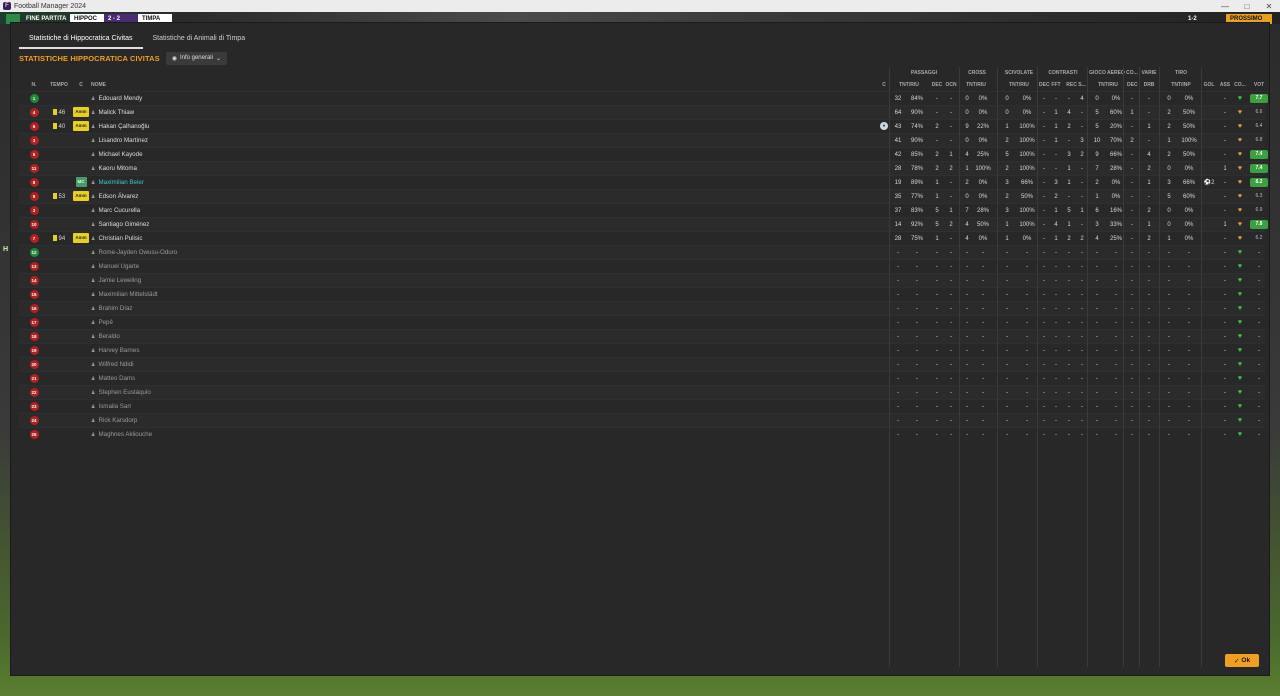 The width and height of the screenshot is (1280, 696). What do you see at coordinates (642, 280) in the screenshot?
I see `table-row: 14 ♟ Jamie Leweling - - - - - - - - - - - - - - - - - - - ♥ -` at bounding box center [642, 280].